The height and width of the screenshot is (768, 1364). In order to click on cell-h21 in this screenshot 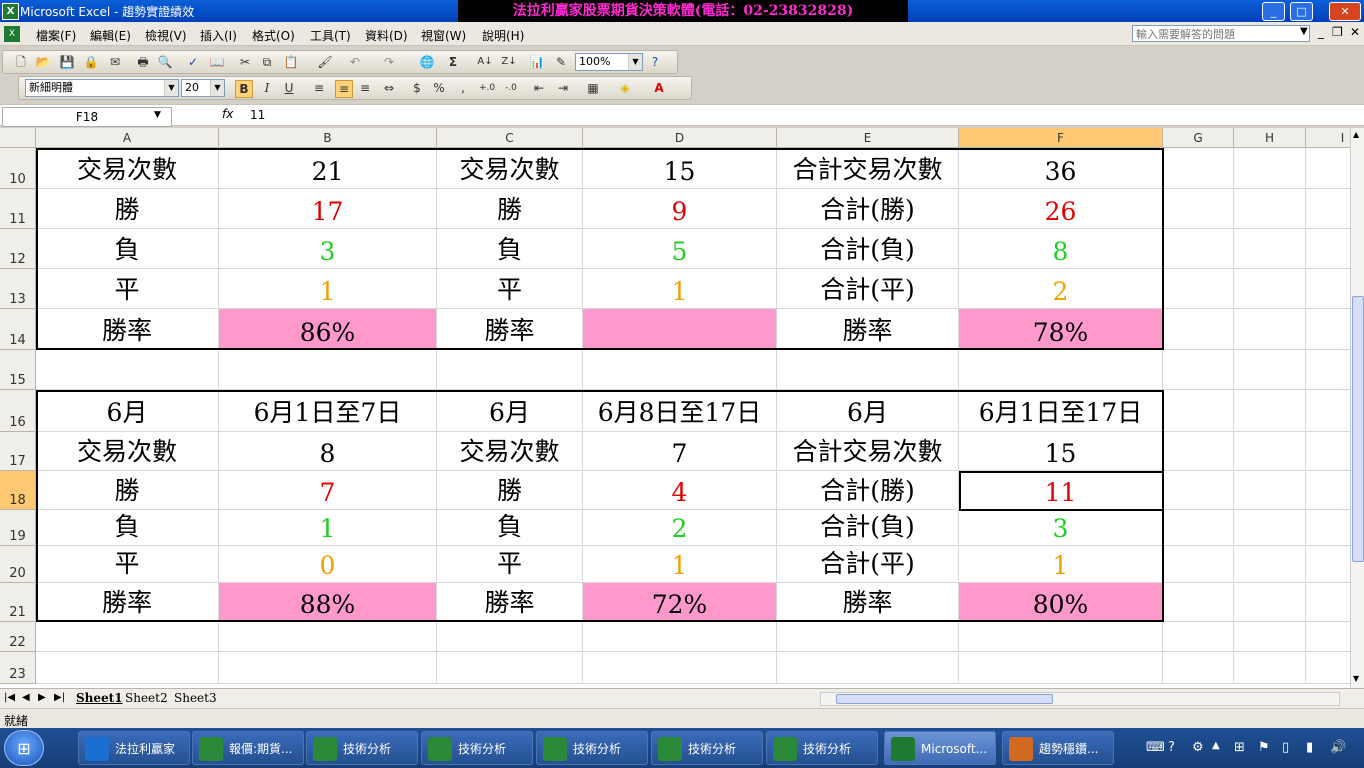, I will do `click(1270, 602)`.